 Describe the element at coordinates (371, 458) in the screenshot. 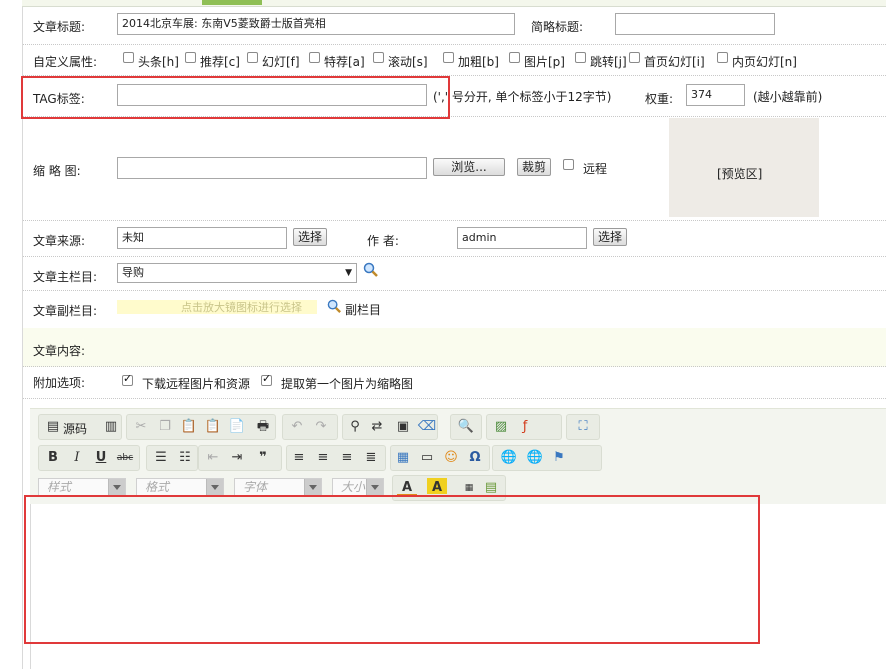

I see `align-justify-icon: ≣` at that location.